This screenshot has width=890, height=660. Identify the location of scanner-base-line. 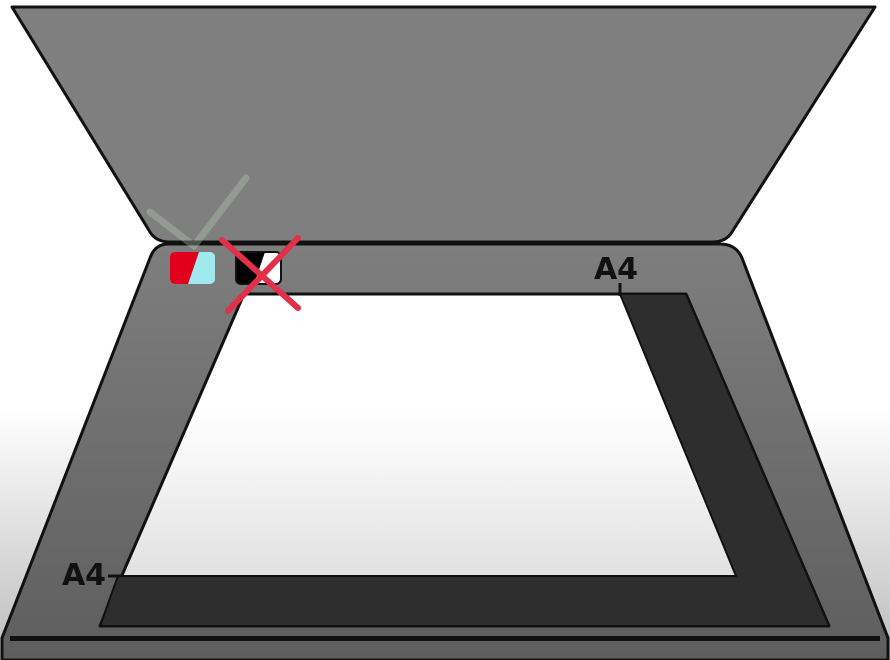
(445, 638).